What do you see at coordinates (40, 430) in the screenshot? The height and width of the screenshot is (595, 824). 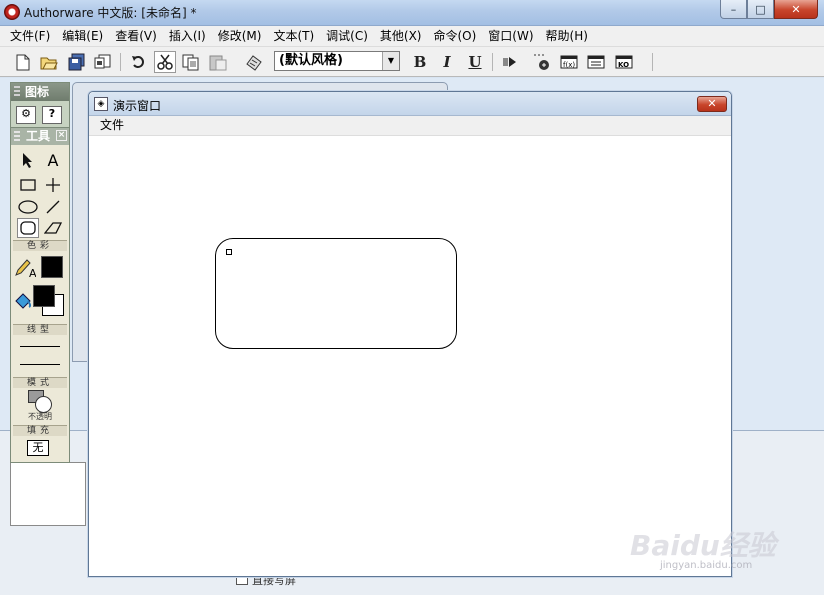 I see `fill-section-label: 填充` at bounding box center [40, 430].